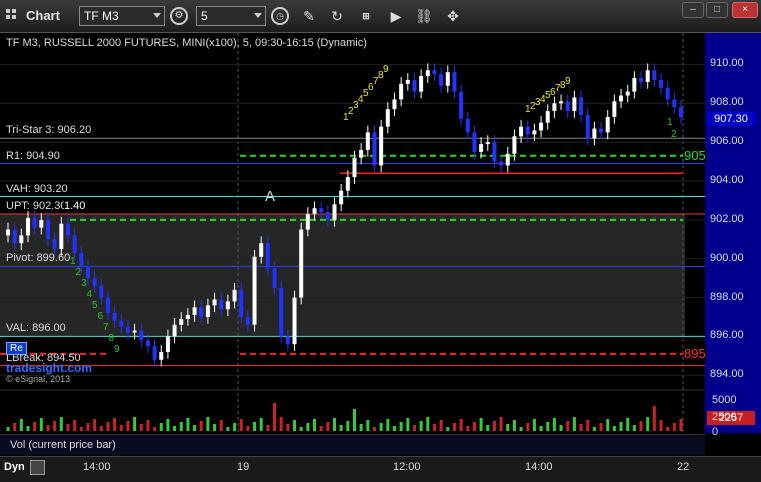 This screenshot has width=761, height=482. Describe the element at coordinates (38, 258) in the screenshot. I see `level-label: Pivot: 899.60` at that location.